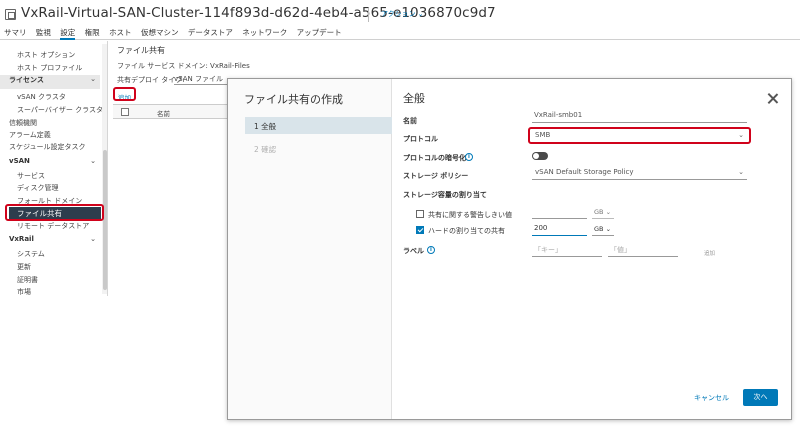 Image resolution: width=800 pixels, height=428 pixels. I want to click on storage-policy-label: ストレージ ポリシー, so click(436, 176).